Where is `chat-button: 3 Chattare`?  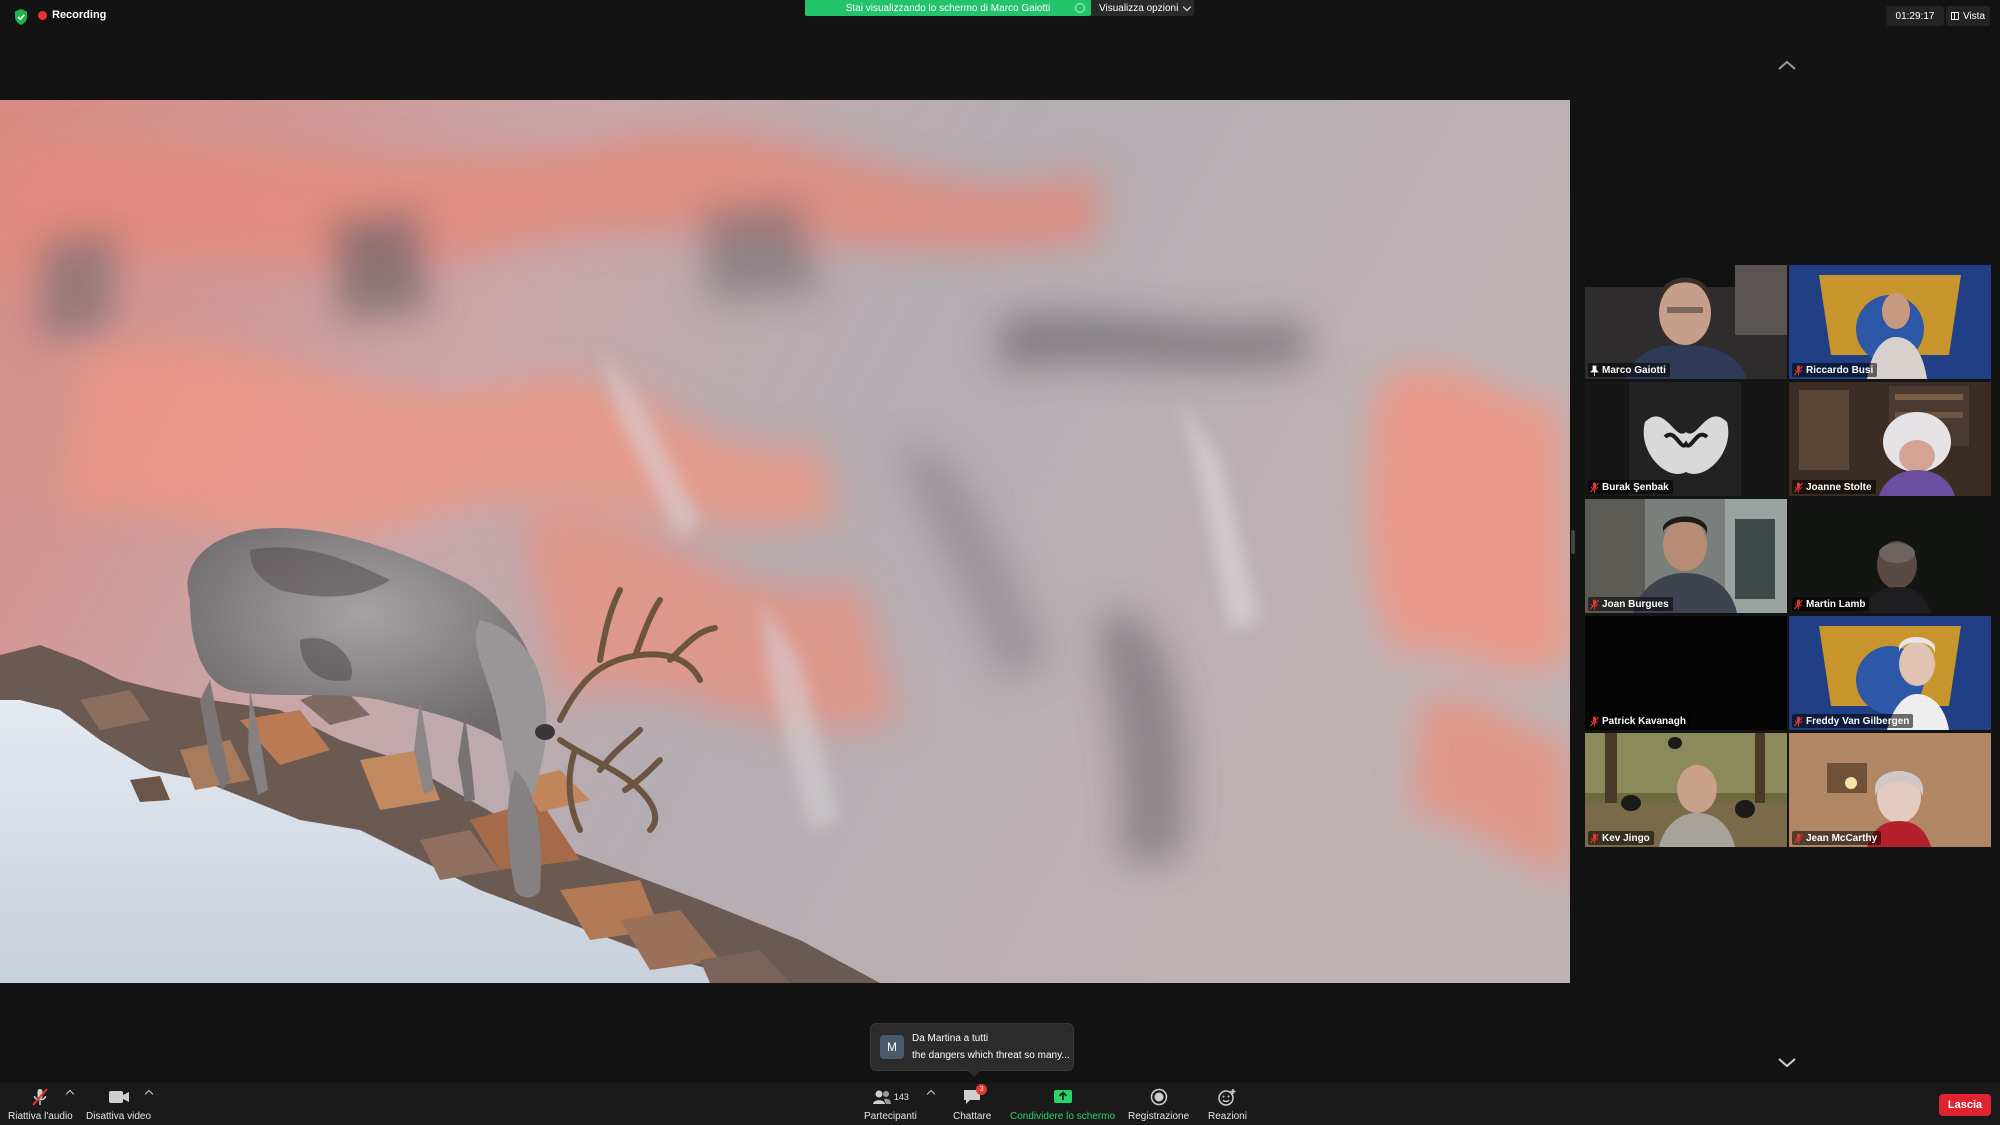 chat-button: 3 Chattare is located at coordinates (972, 1103).